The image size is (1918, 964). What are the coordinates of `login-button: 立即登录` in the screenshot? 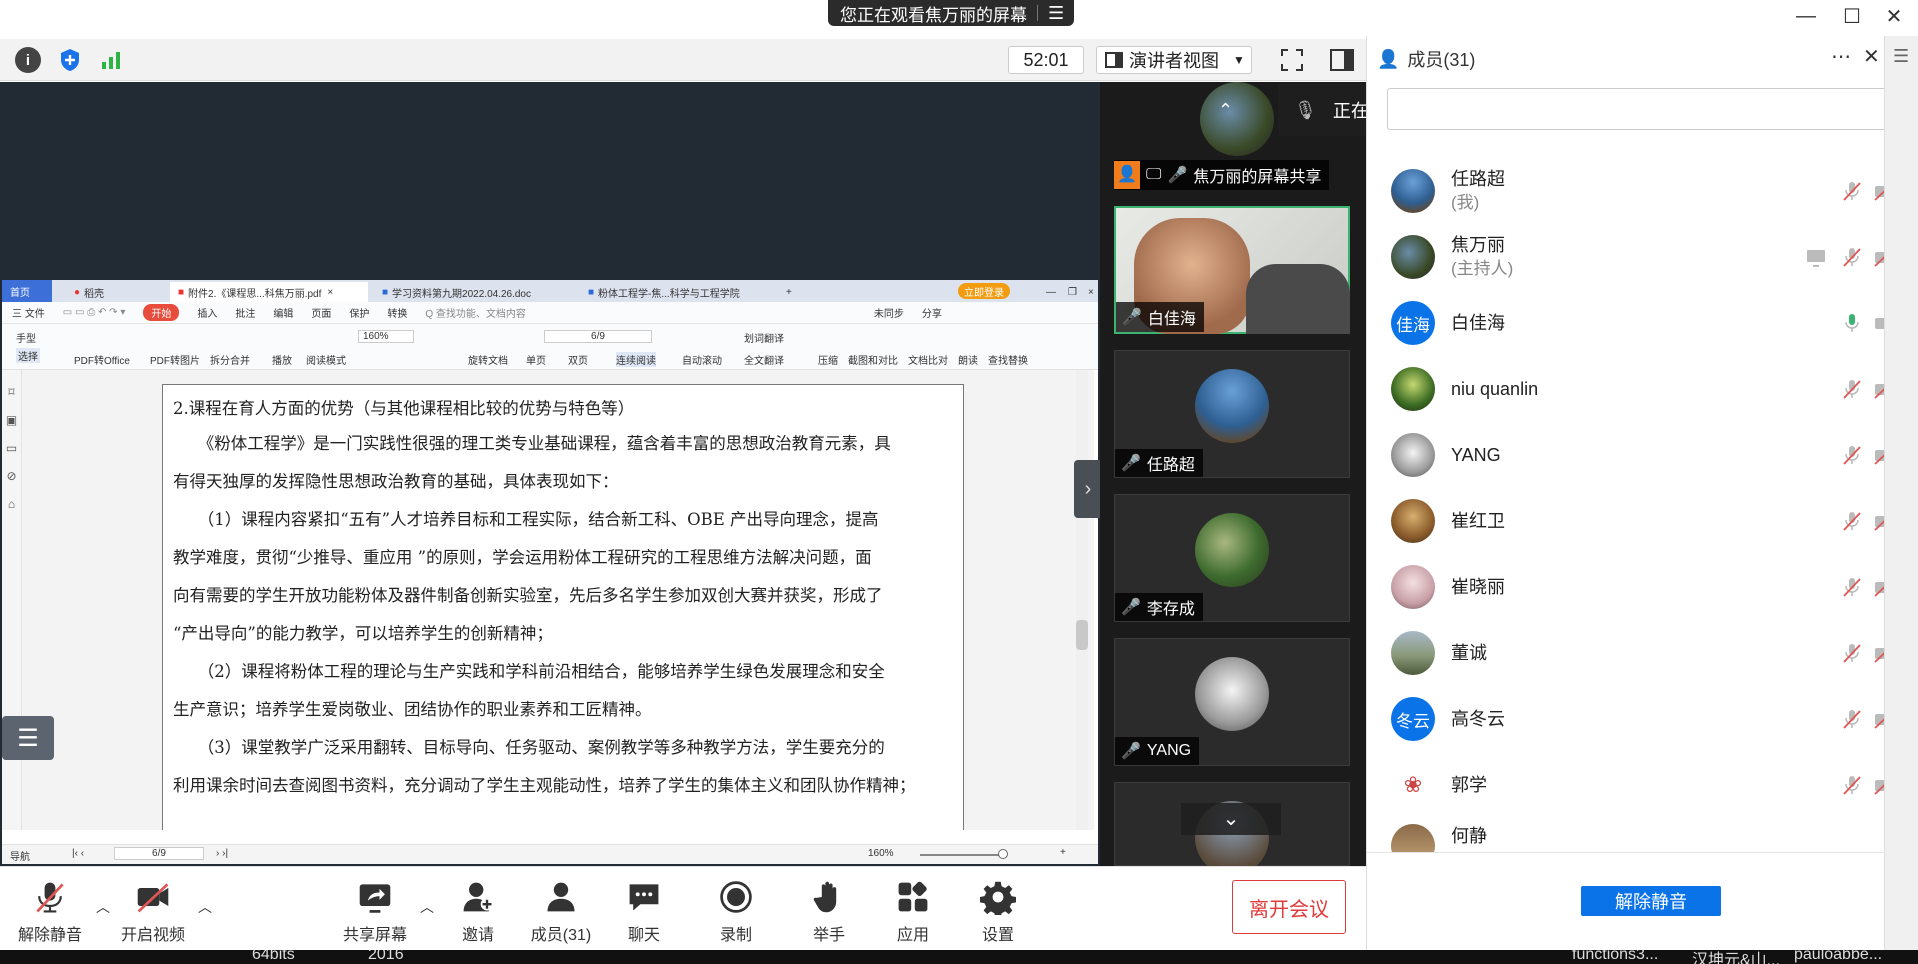 It's located at (984, 291).